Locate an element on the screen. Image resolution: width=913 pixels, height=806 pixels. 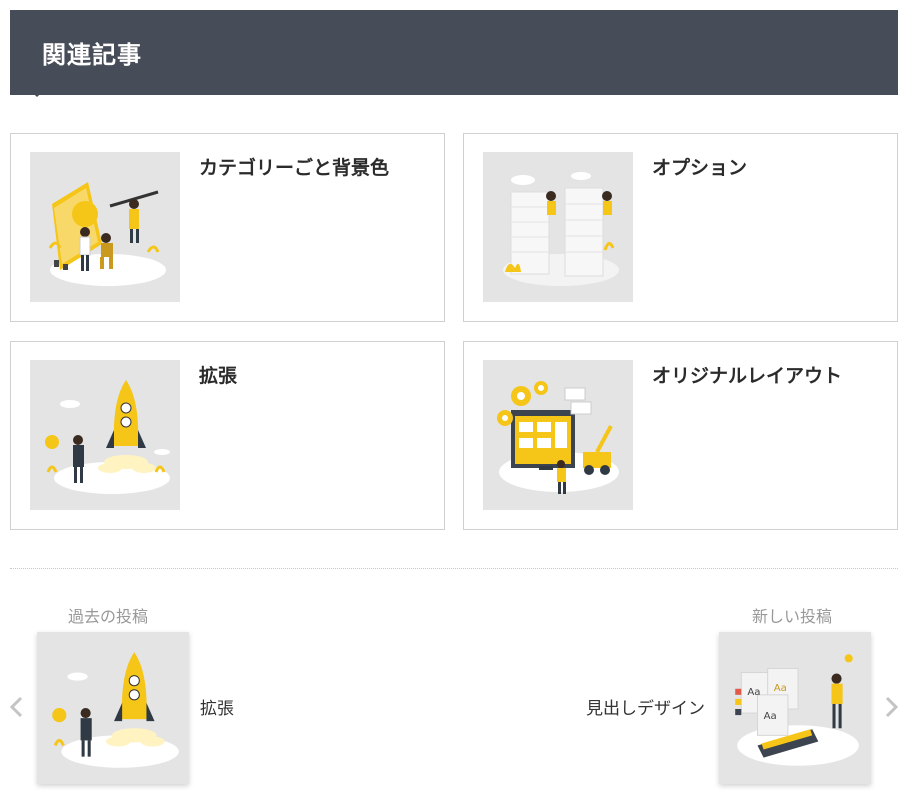
prev-post-thumbnail is located at coordinates (113, 708).